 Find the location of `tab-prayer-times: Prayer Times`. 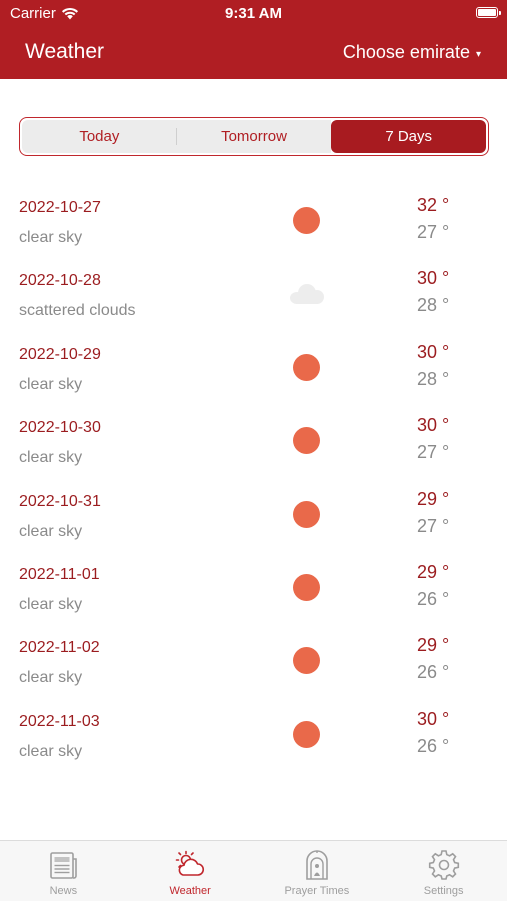

tab-prayer-times: Prayer Times is located at coordinates (317, 871).